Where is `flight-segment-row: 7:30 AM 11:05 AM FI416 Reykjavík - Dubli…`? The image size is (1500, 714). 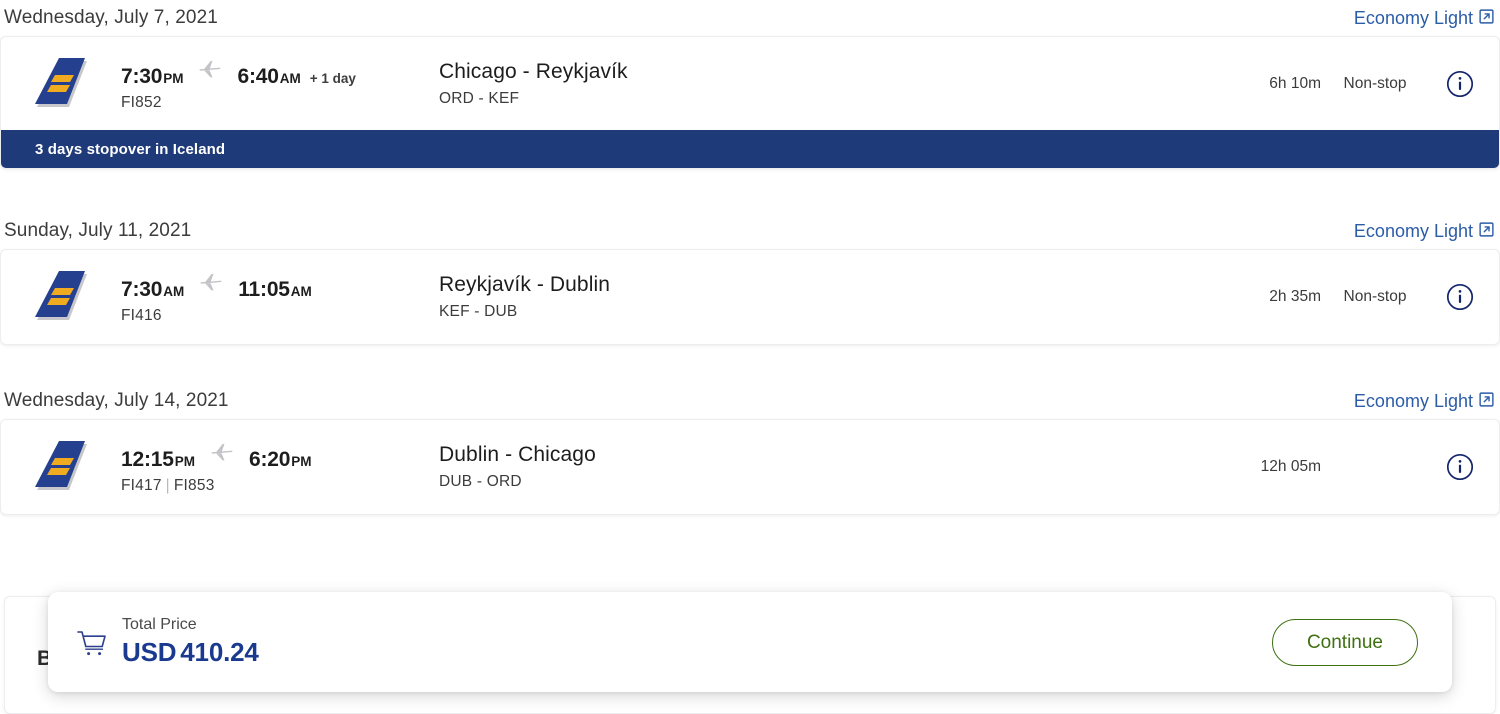
flight-segment-row: 7:30 AM 11:05 AM FI416 Reykjavík - Dubli… is located at coordinates (750, 297).